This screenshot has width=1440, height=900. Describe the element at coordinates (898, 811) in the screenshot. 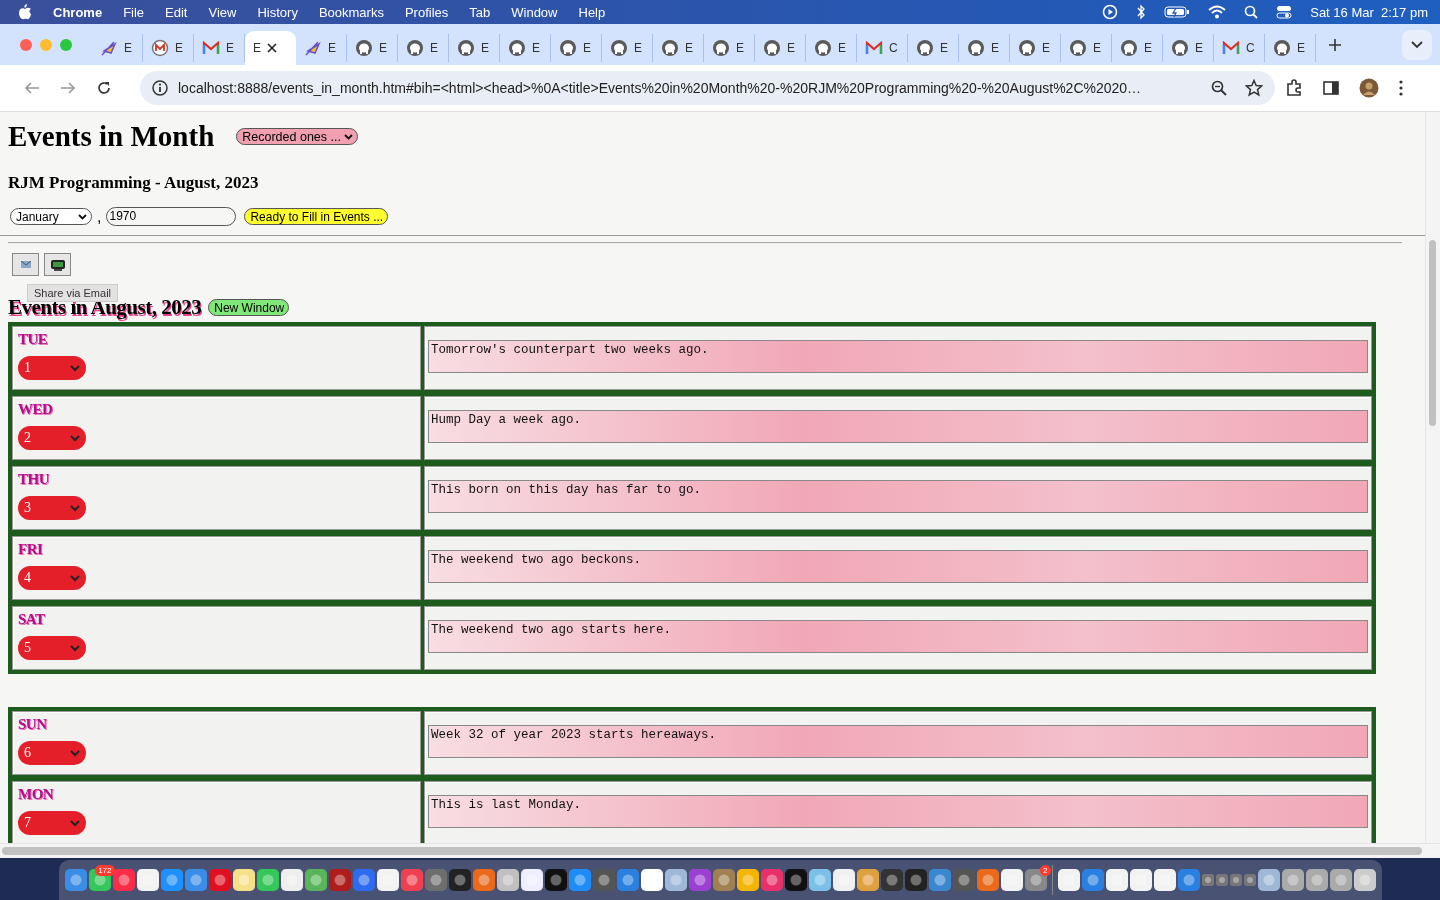

I see `event-note-field: This is last Monday.` at that location.